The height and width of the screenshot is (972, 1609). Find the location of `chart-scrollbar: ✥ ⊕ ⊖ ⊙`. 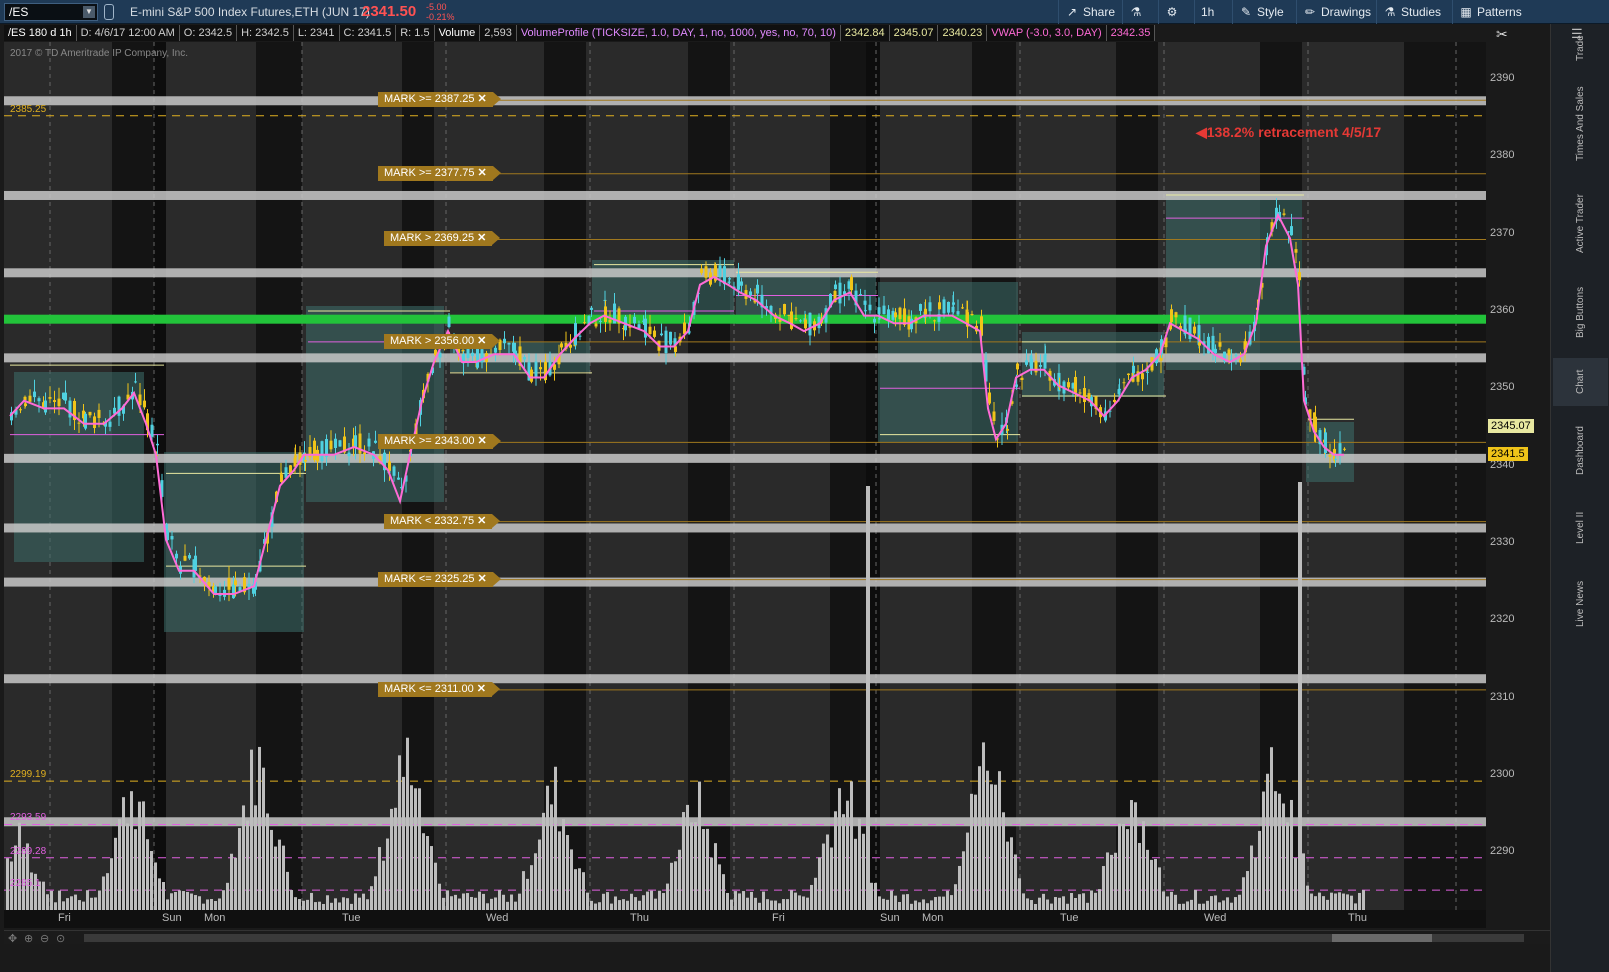

chart-scrollbar: ✥ ⊕ ⊖ ⊙ is located at coordinates (777, 937).